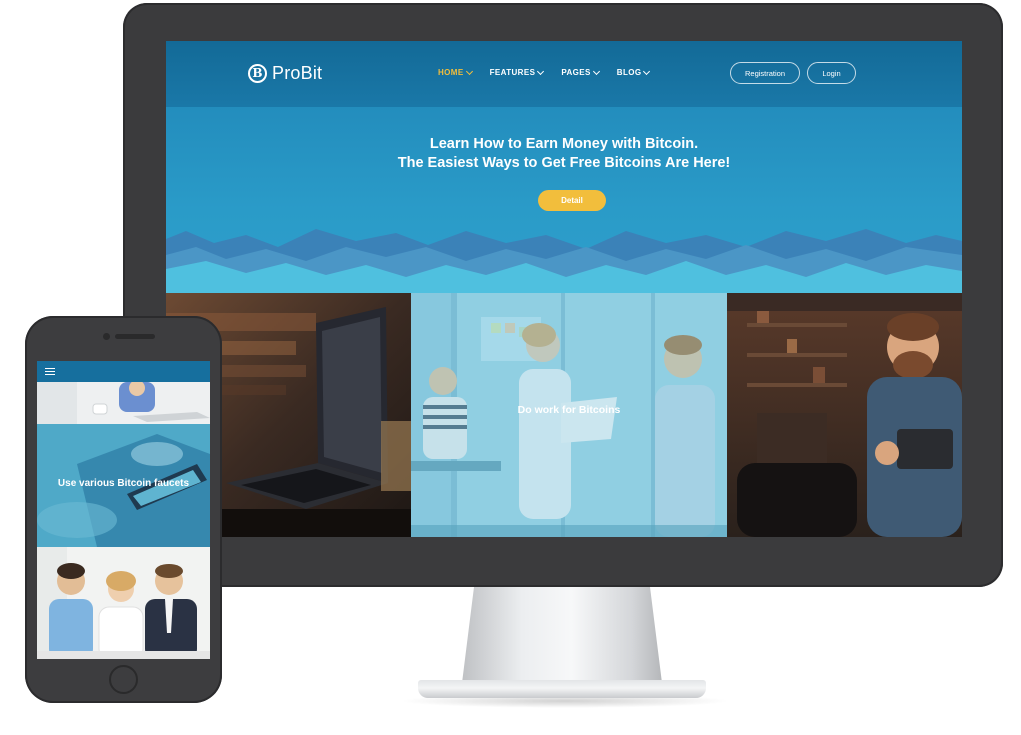 The image size is (1021, 735). I want to click on bitcoin-logo-icon: B, so click(257, 73).